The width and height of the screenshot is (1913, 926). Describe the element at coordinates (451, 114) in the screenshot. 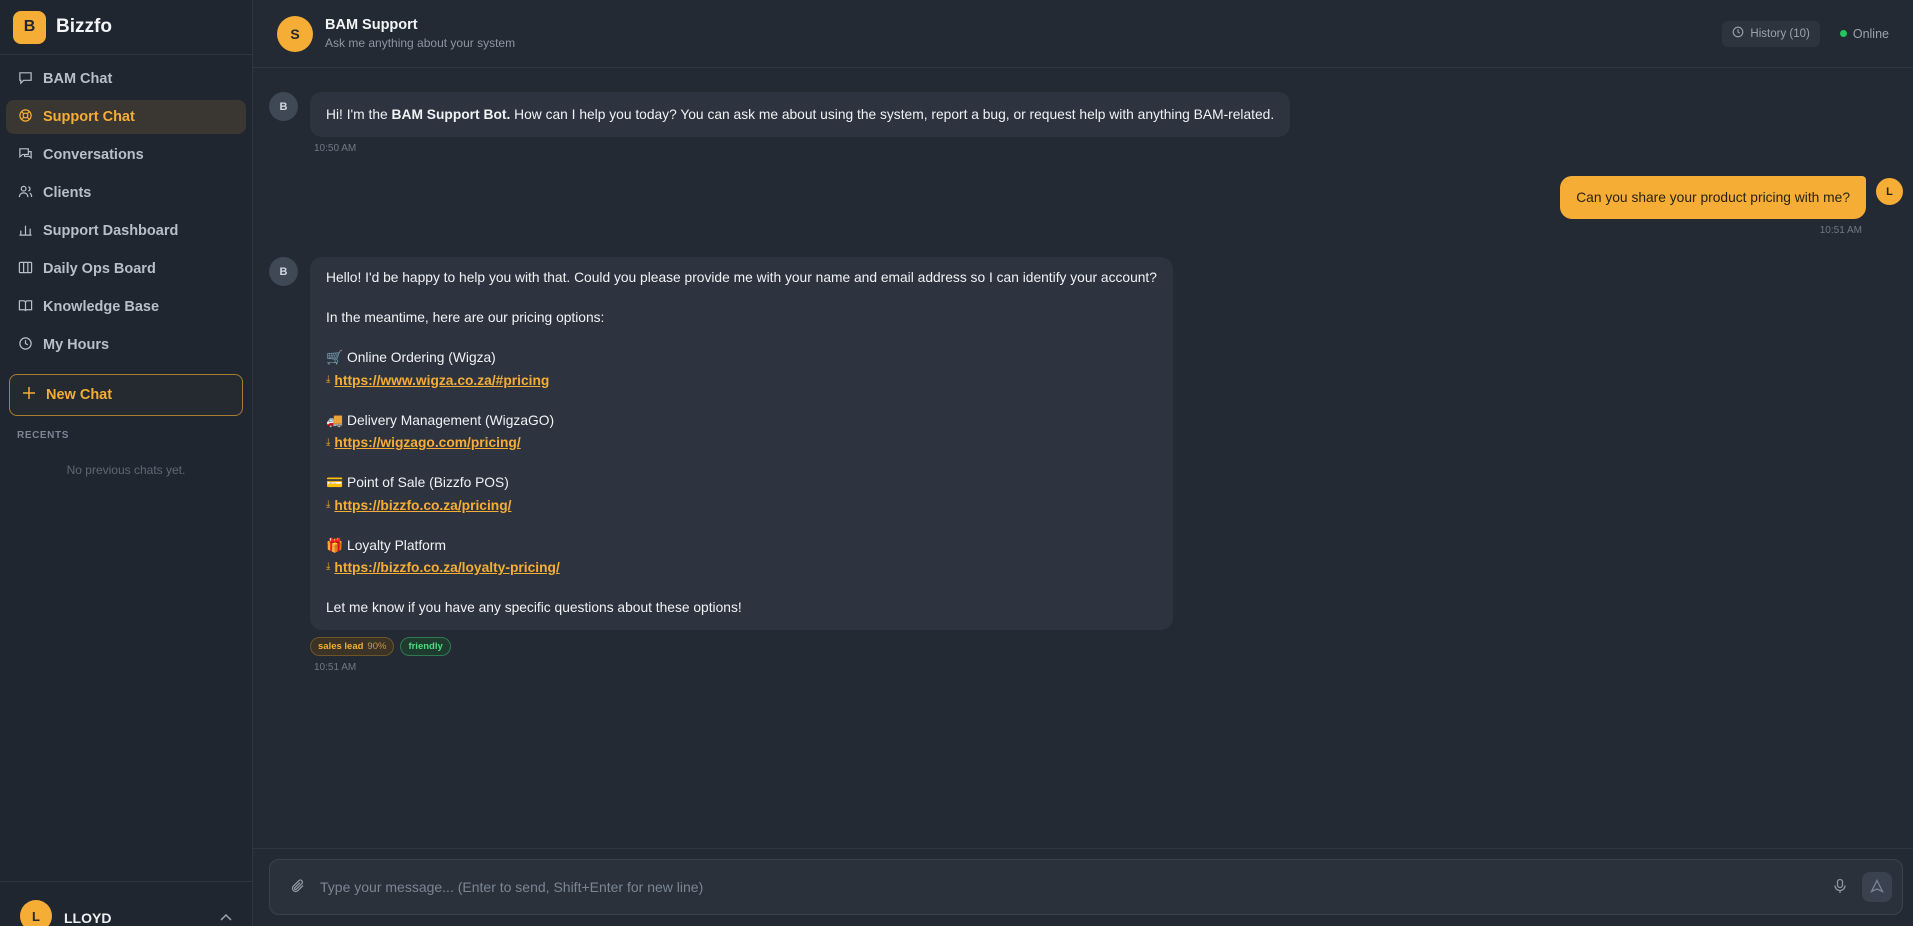

I see `message-bold-text: BAM Support Bot.` at that location.